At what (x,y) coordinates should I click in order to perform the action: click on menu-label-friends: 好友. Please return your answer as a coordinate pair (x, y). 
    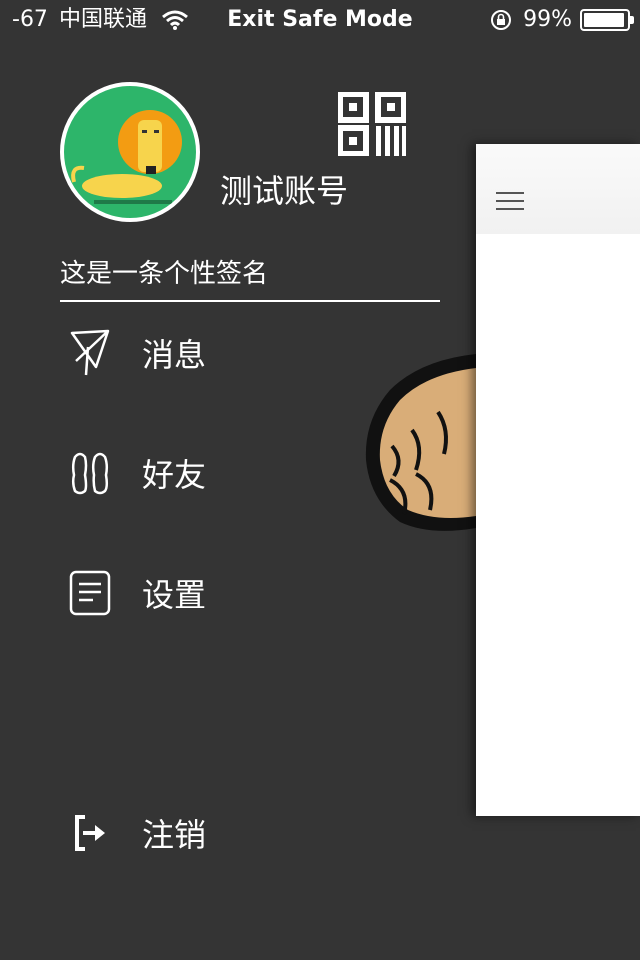
    Looking at the image, I should click on (174, 475).